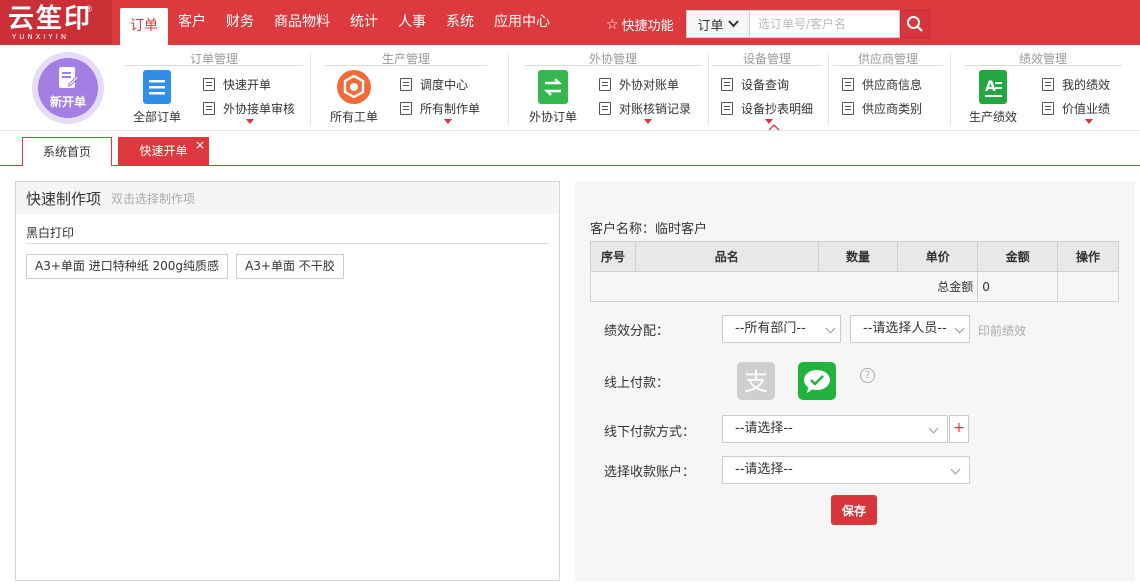  I want to click on production-performance-button: A 生产绩效, so click(993, 97).